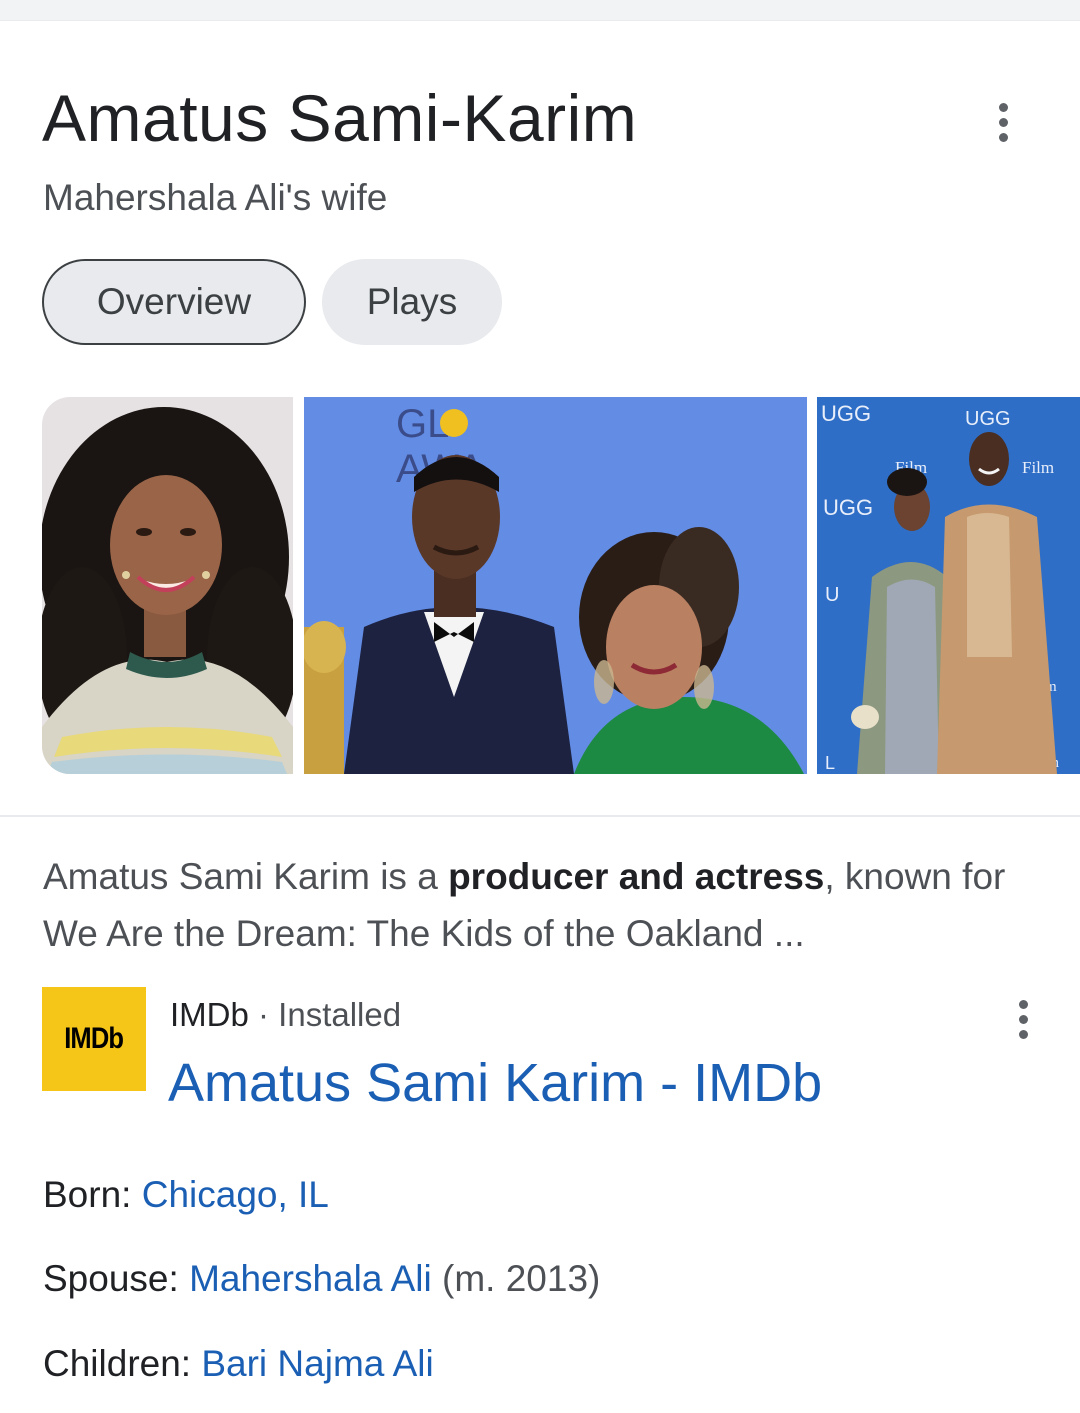 This screenshot has width=1080, height=1413. I want to click on fact-born: Born: Chicago, IL, so click(186, 1195).